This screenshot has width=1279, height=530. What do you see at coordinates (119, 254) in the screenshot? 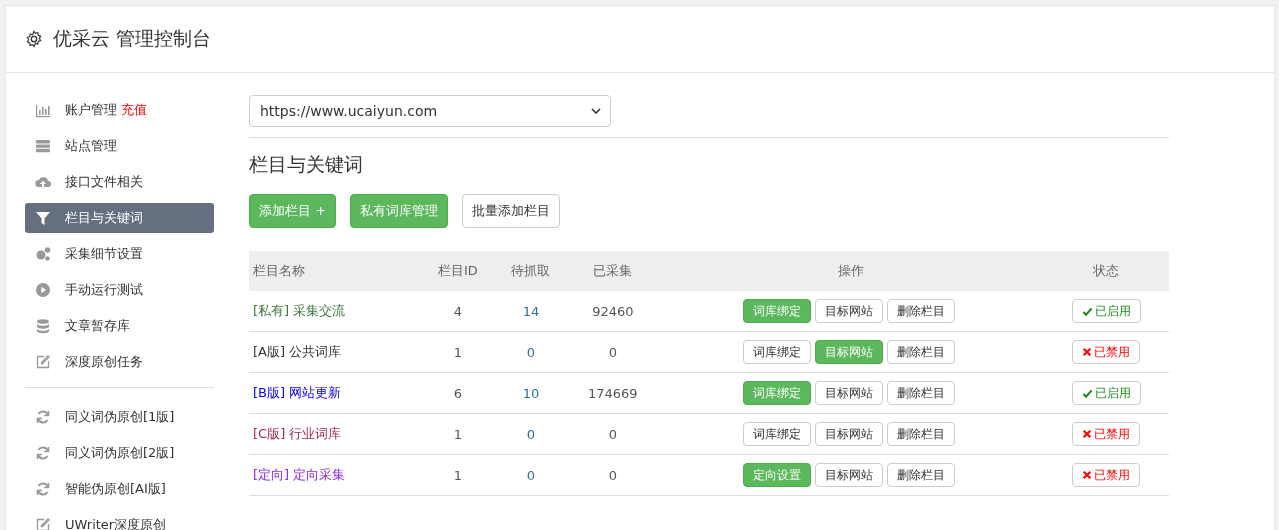
I see `sidebar-item: 采集细节设置` at bounding box center [119, 254].